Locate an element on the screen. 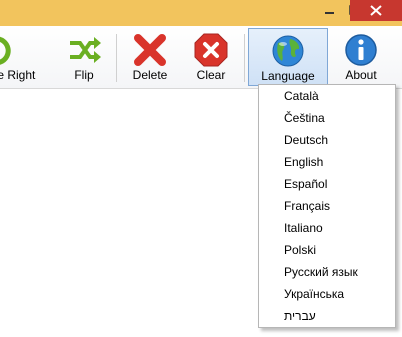 Image resolution: width=402 pixels, height=337 pixels. delete-label: Delete is located at coordinates (150, 75).